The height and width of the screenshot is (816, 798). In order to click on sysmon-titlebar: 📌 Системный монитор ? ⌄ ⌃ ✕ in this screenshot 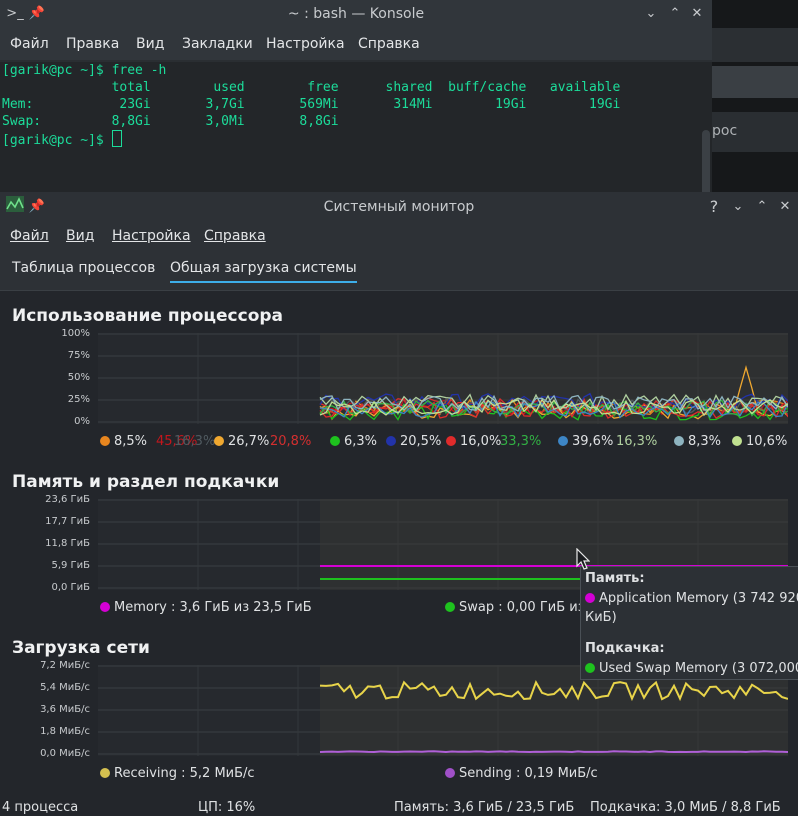, I will do `click(399, 207)`.